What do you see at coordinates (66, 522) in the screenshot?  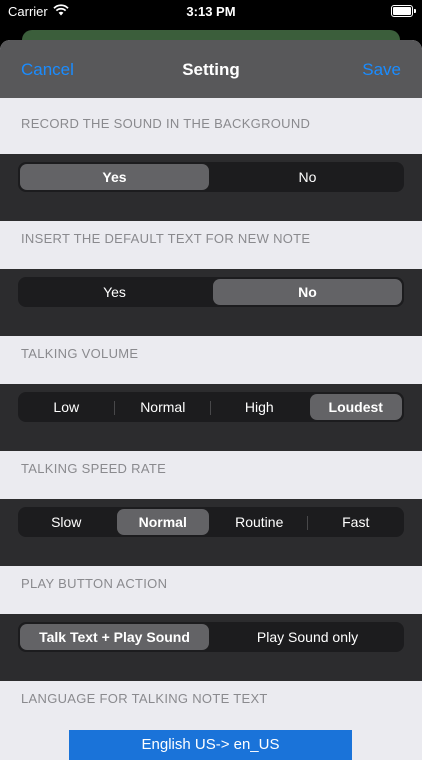 I see `segment-option: Slow` at bounding box center [66, 522].